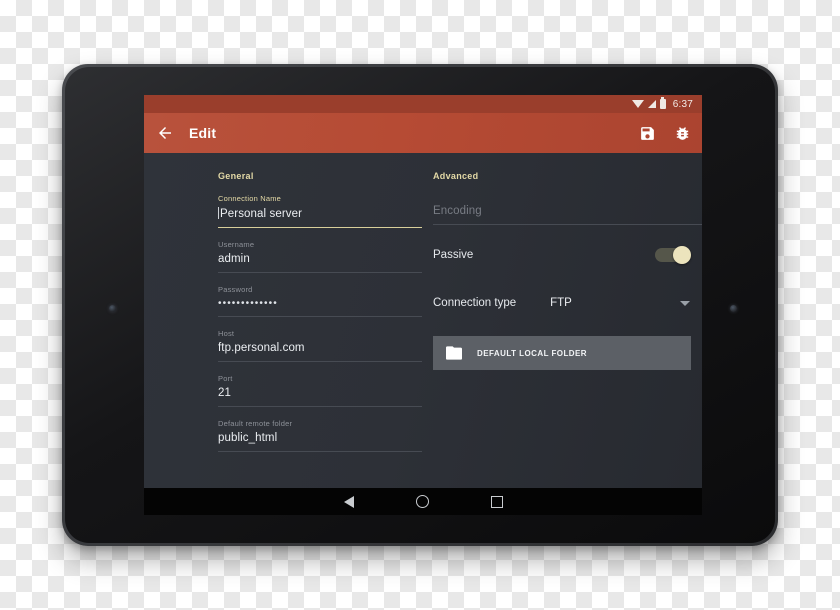  I want to click on field-underline-port, so click(320, 406).